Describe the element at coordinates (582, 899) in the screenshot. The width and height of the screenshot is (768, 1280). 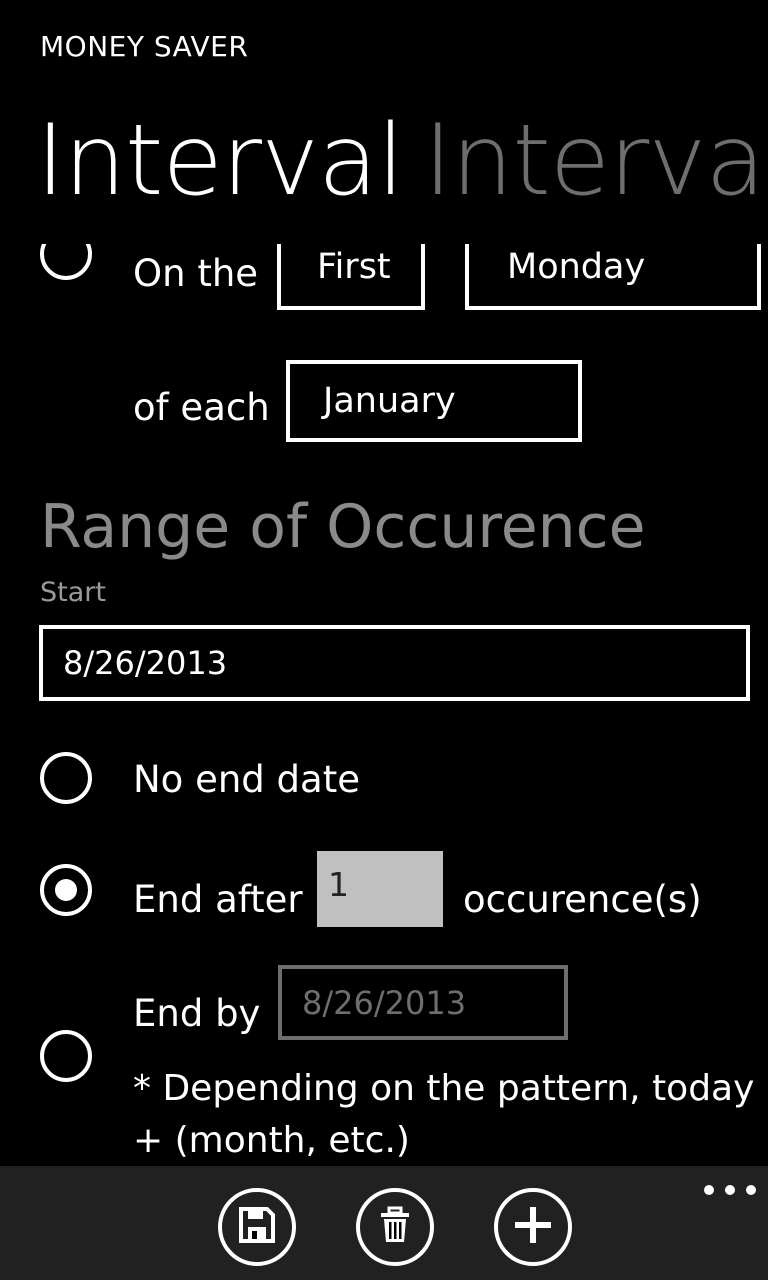
I see `occurrences-suffix: occurence(s)` at that location.